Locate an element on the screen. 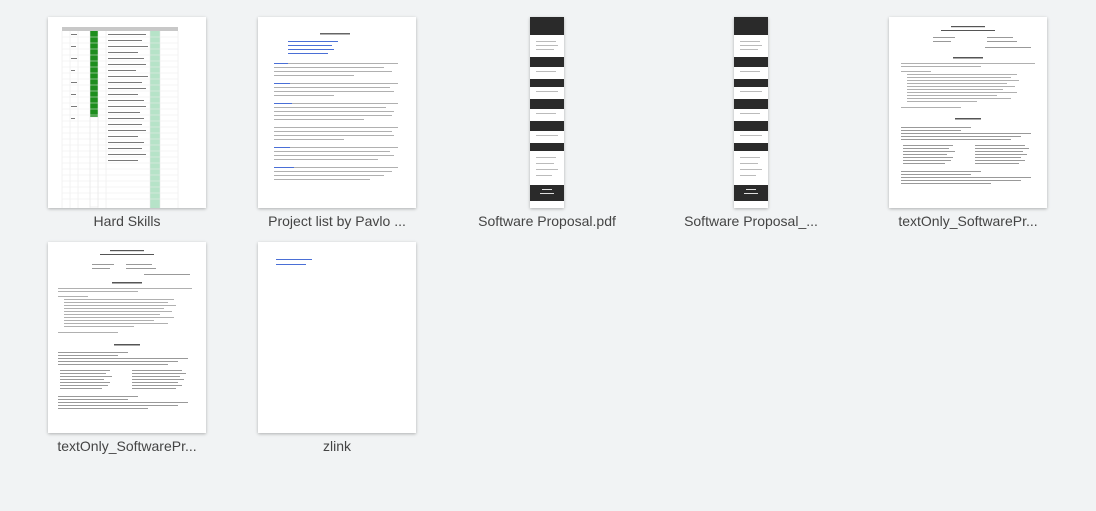 This screenshot has width=1096, height=511. file-name: Hard Skills is located at coordinates (127, 221).